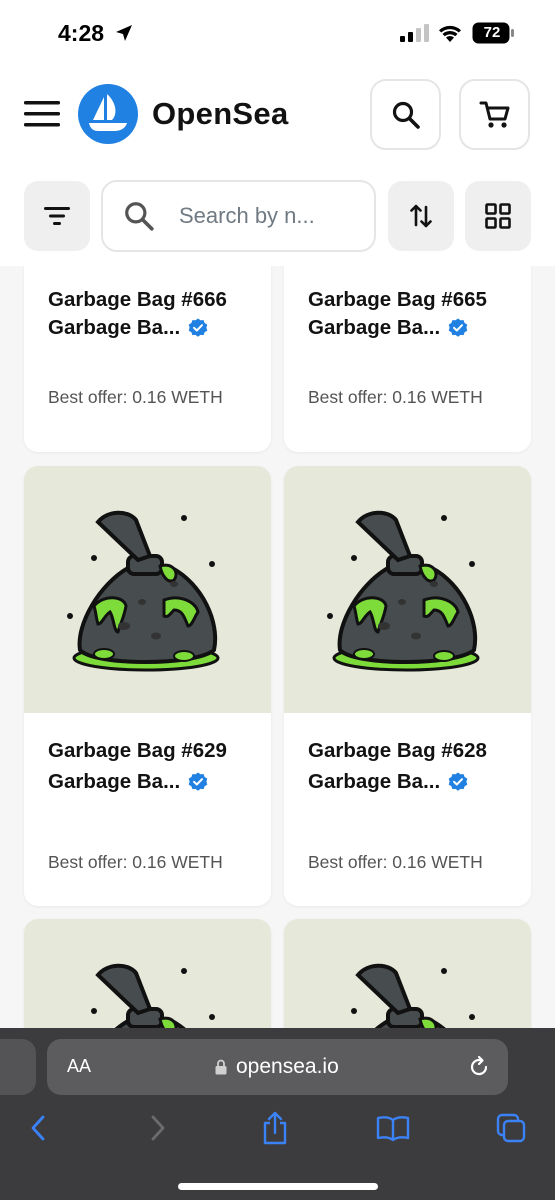 Image resolution: width=555 pixels, height=1200 pixels. I want to click on address-bar: AA opensea.io, so click(277, 1067).